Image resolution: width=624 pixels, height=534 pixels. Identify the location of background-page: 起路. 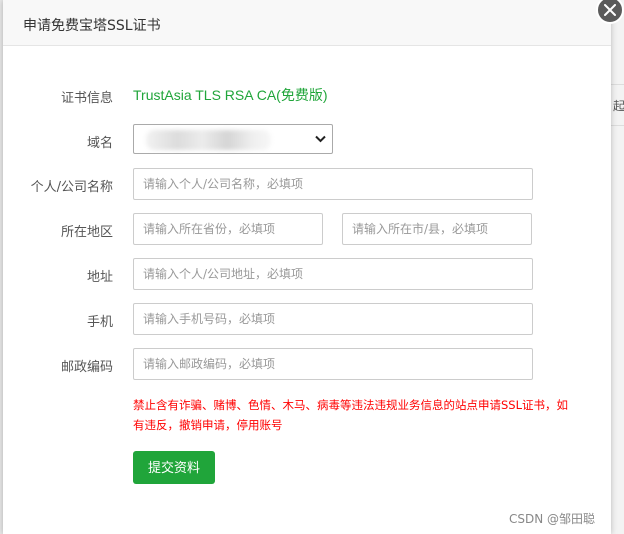
(617, 267).